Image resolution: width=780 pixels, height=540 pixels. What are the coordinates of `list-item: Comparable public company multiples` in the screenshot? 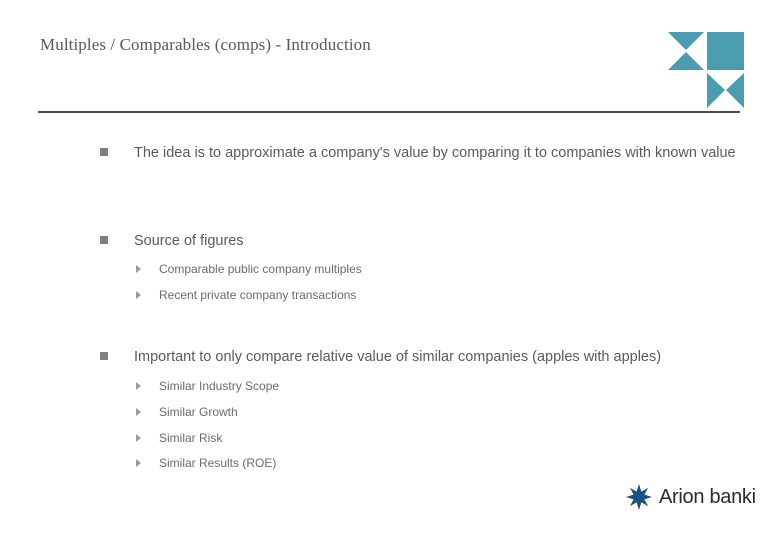 It's located at (249, 269).